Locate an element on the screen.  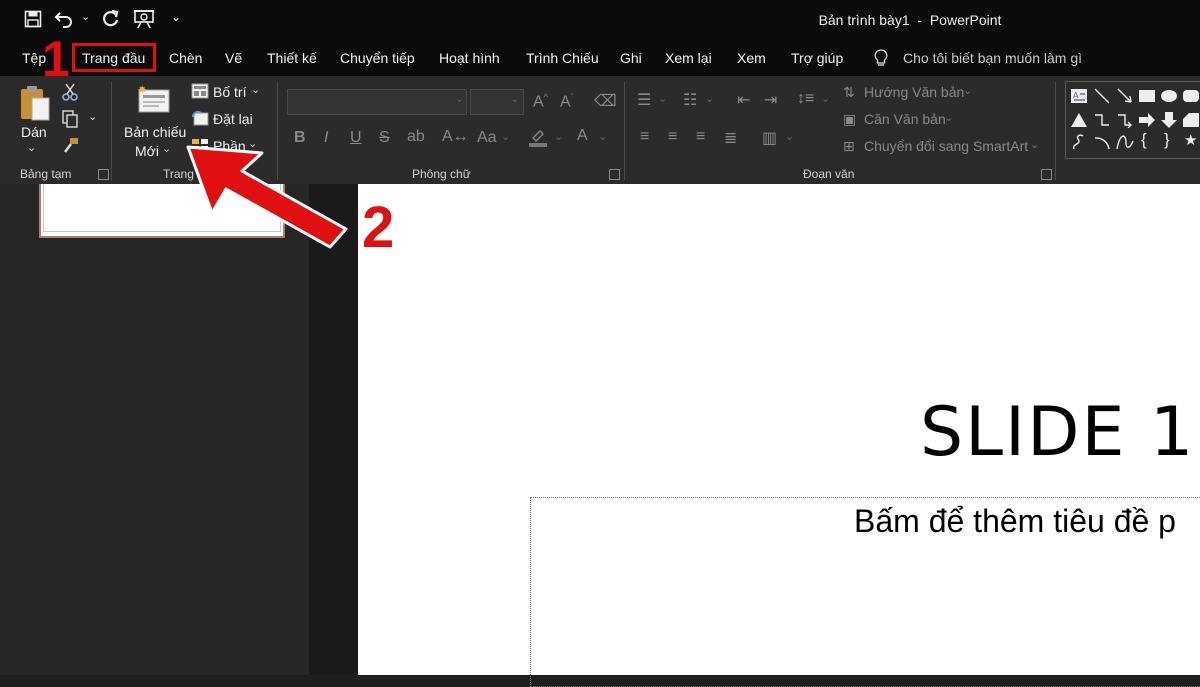
arrow-line-icon is located at coordinates (1125, 98).